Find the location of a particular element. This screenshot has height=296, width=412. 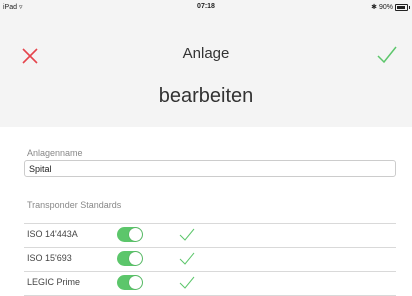

save-button is located at coordinates (387, 55).